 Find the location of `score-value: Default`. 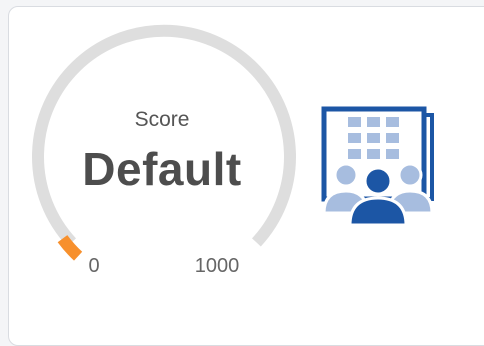

score-value: Default is located at coordinates (162, 169).